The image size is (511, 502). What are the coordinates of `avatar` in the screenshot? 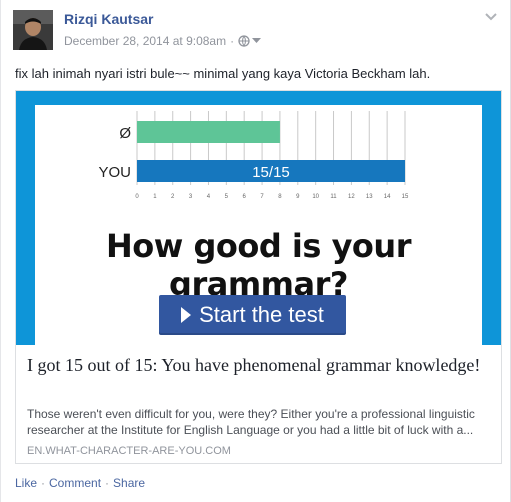 It's located at (33, 30).